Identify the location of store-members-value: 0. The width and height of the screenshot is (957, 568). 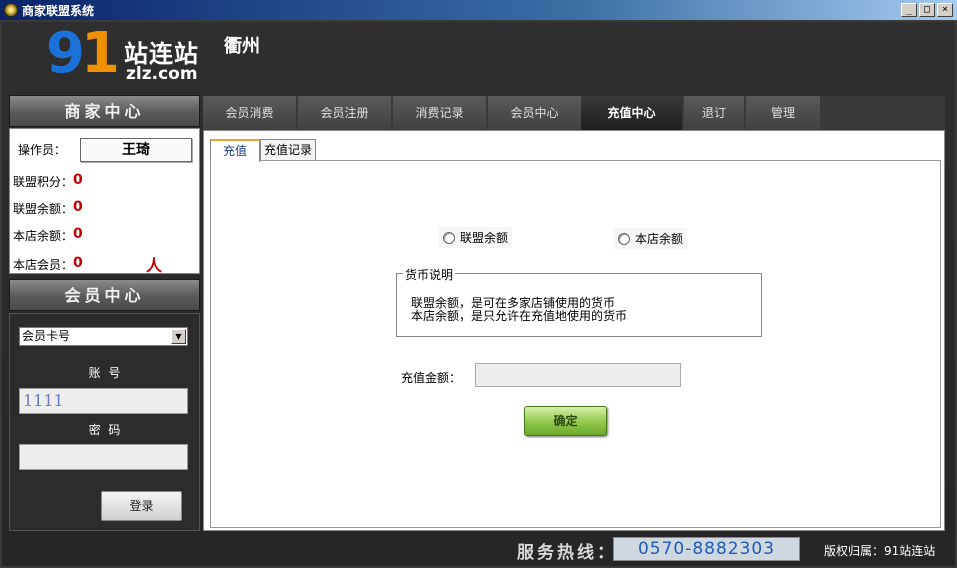
(78, 263).